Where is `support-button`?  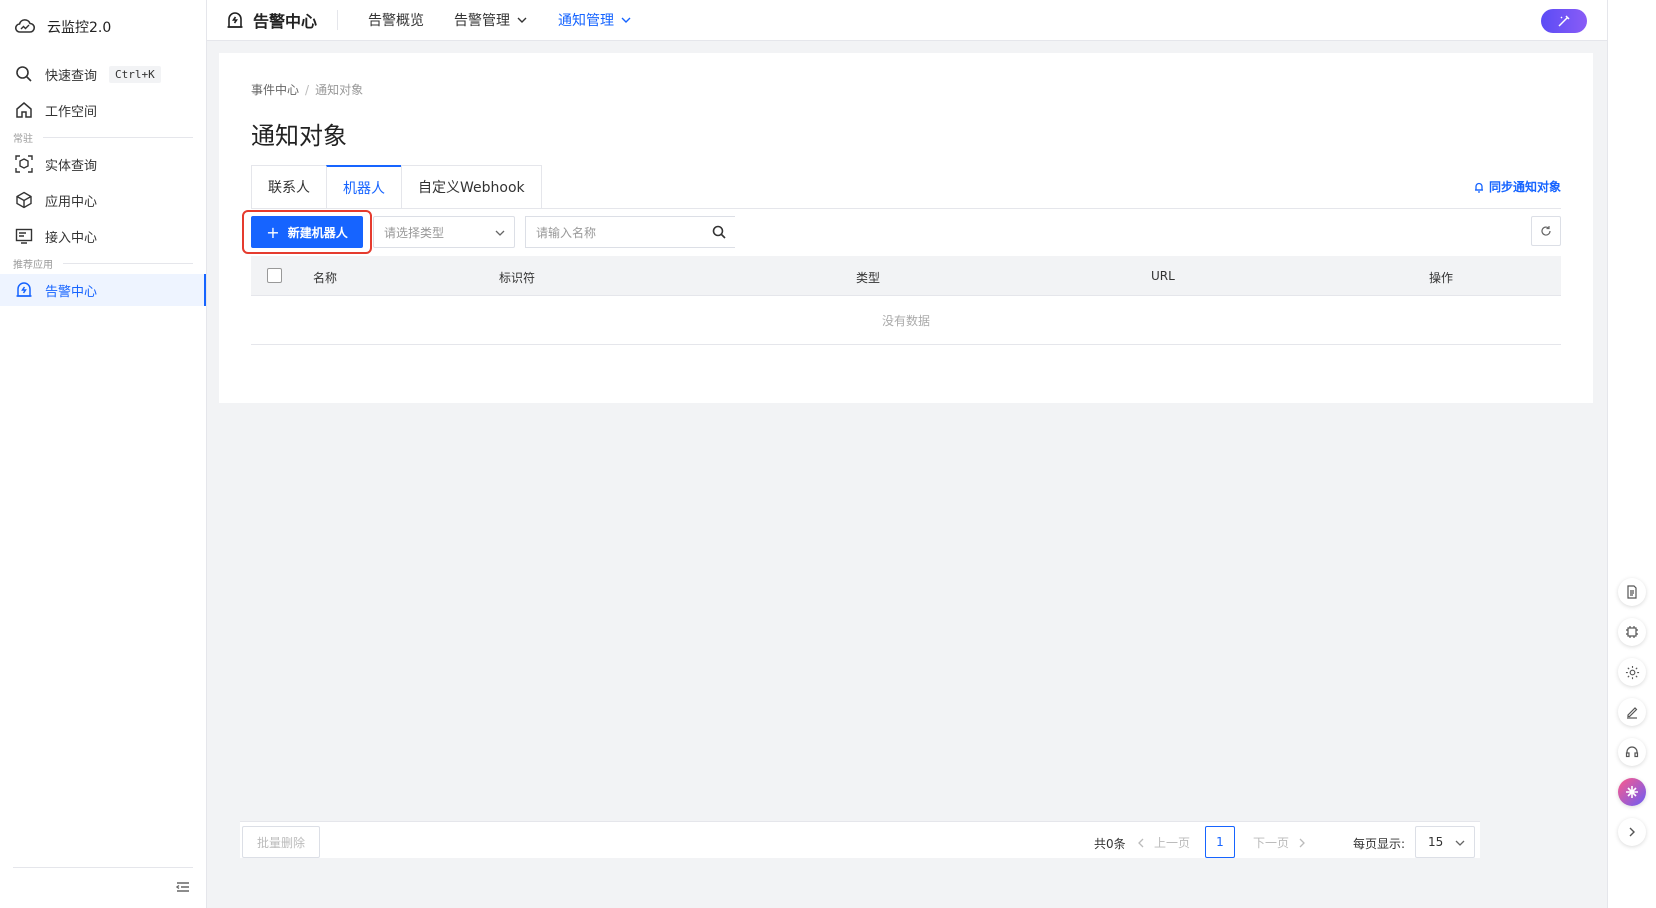 support-button is located at coordinates (1632, 752).